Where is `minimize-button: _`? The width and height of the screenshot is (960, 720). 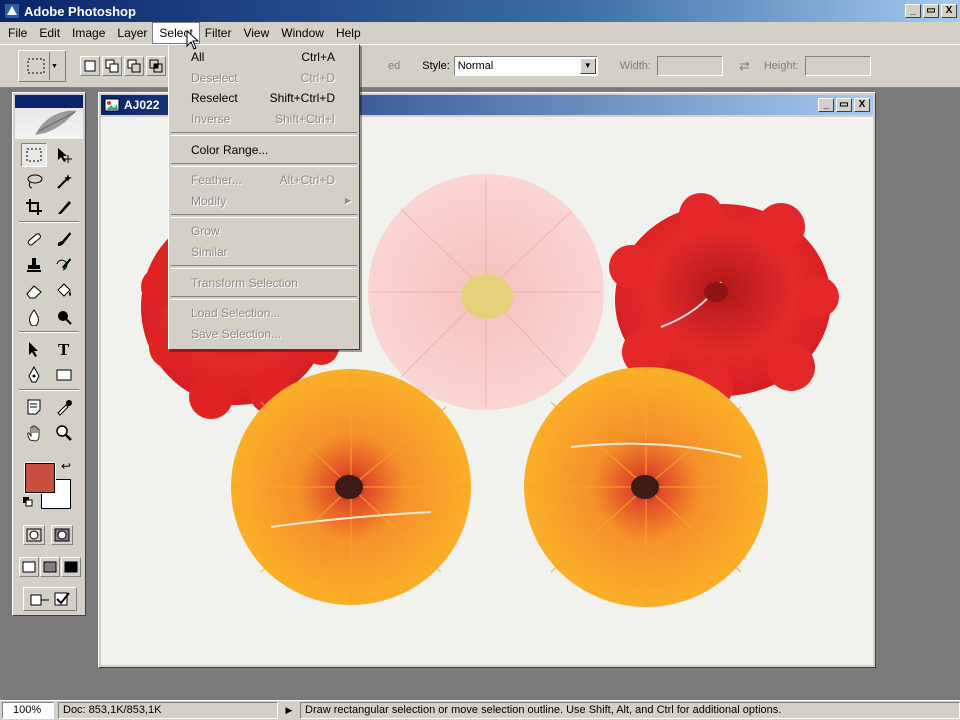 minimize-button: _ is located at coordinates (913, 11).